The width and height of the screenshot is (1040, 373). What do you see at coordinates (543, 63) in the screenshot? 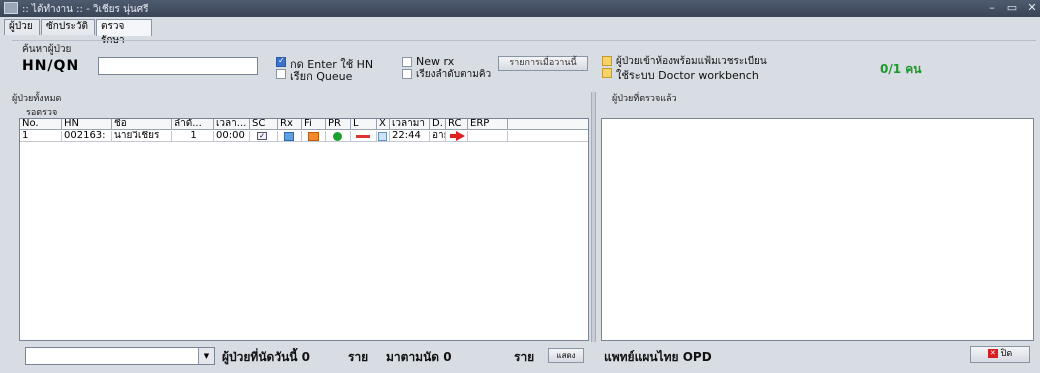
I see `yesterday-list-button: รายการเมื่อวานนี้` at bounding box center [543, 63].